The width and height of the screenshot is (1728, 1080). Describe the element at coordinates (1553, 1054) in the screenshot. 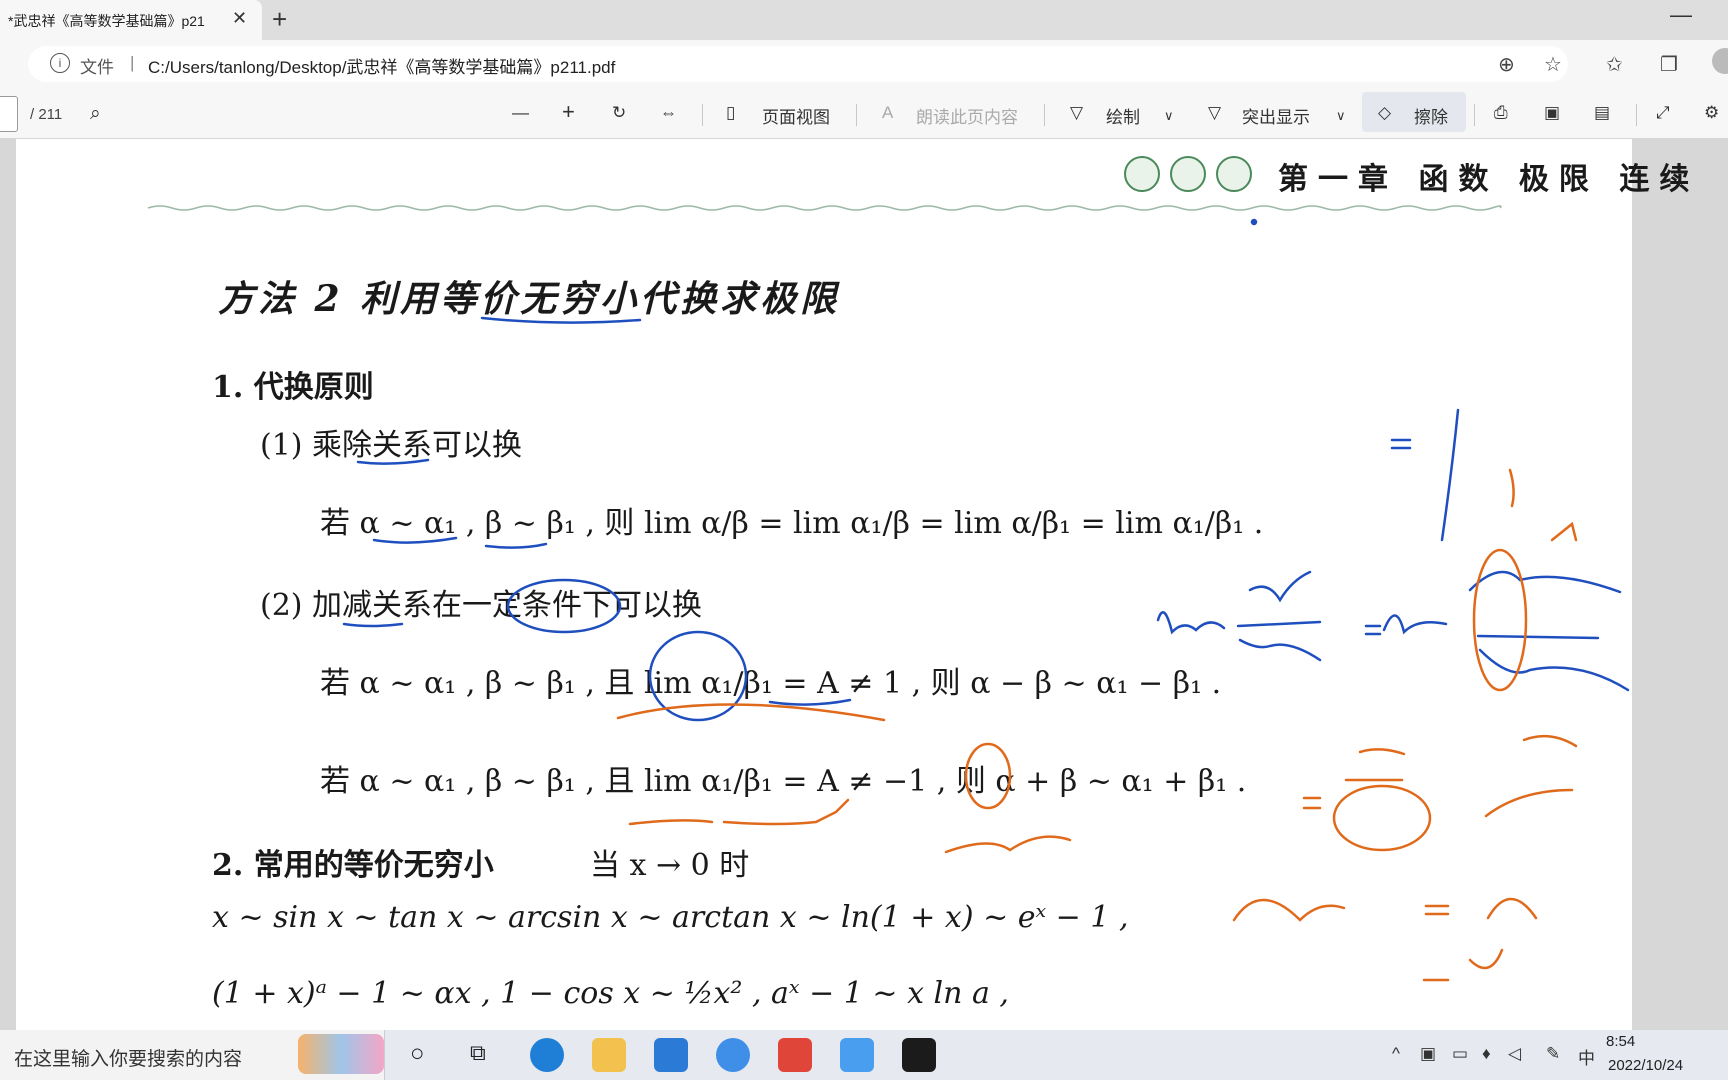

I see `pen-icon: ✎` at that location.